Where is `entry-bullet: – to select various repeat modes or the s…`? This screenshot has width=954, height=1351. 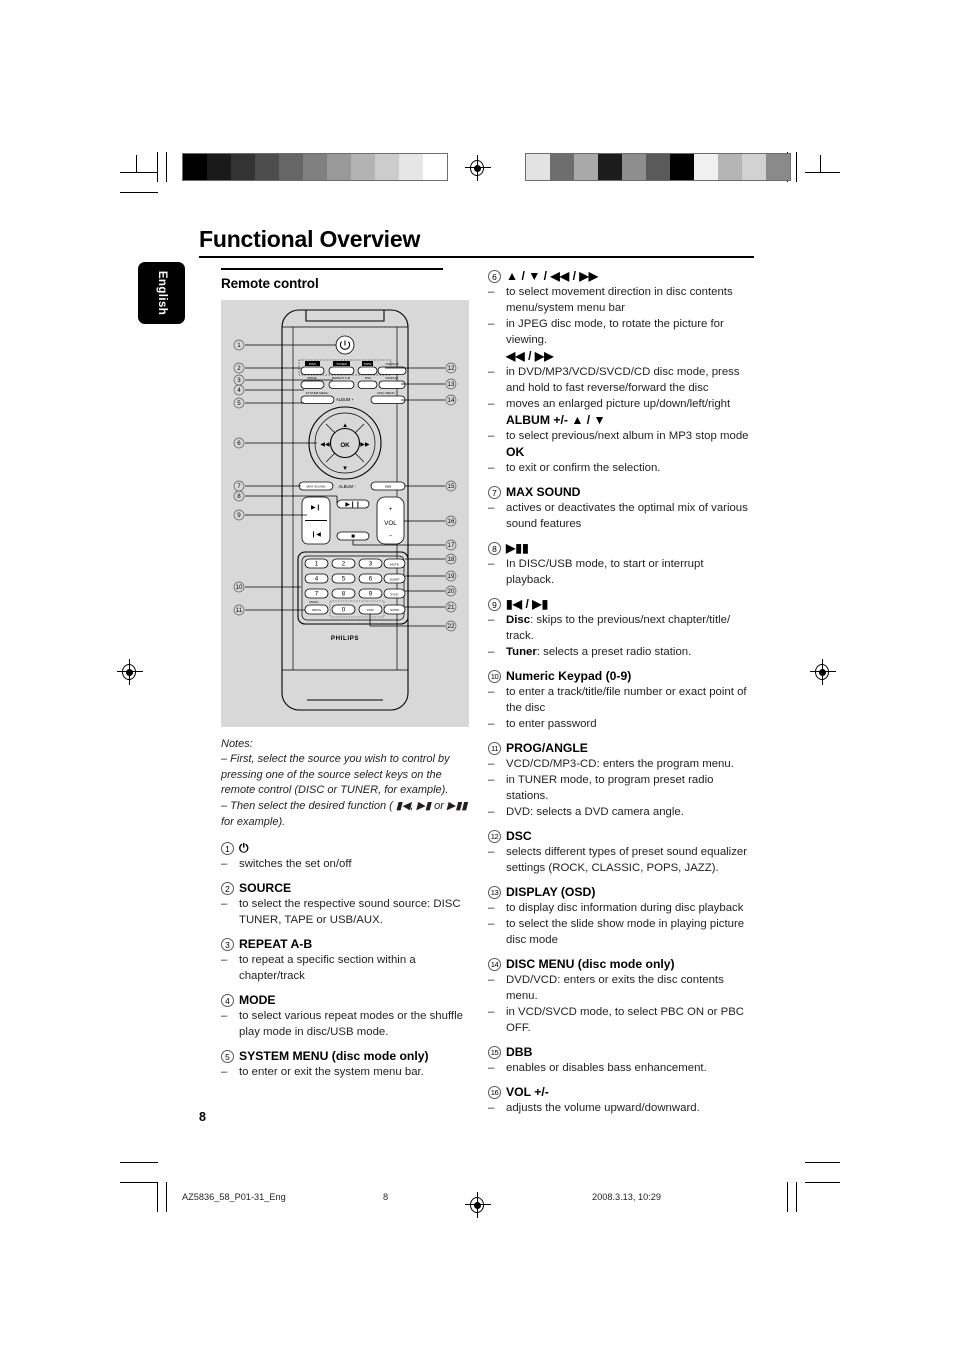 entry-bullet: – to select various repeat modes or the s… is located at coordinates (345, 1024).